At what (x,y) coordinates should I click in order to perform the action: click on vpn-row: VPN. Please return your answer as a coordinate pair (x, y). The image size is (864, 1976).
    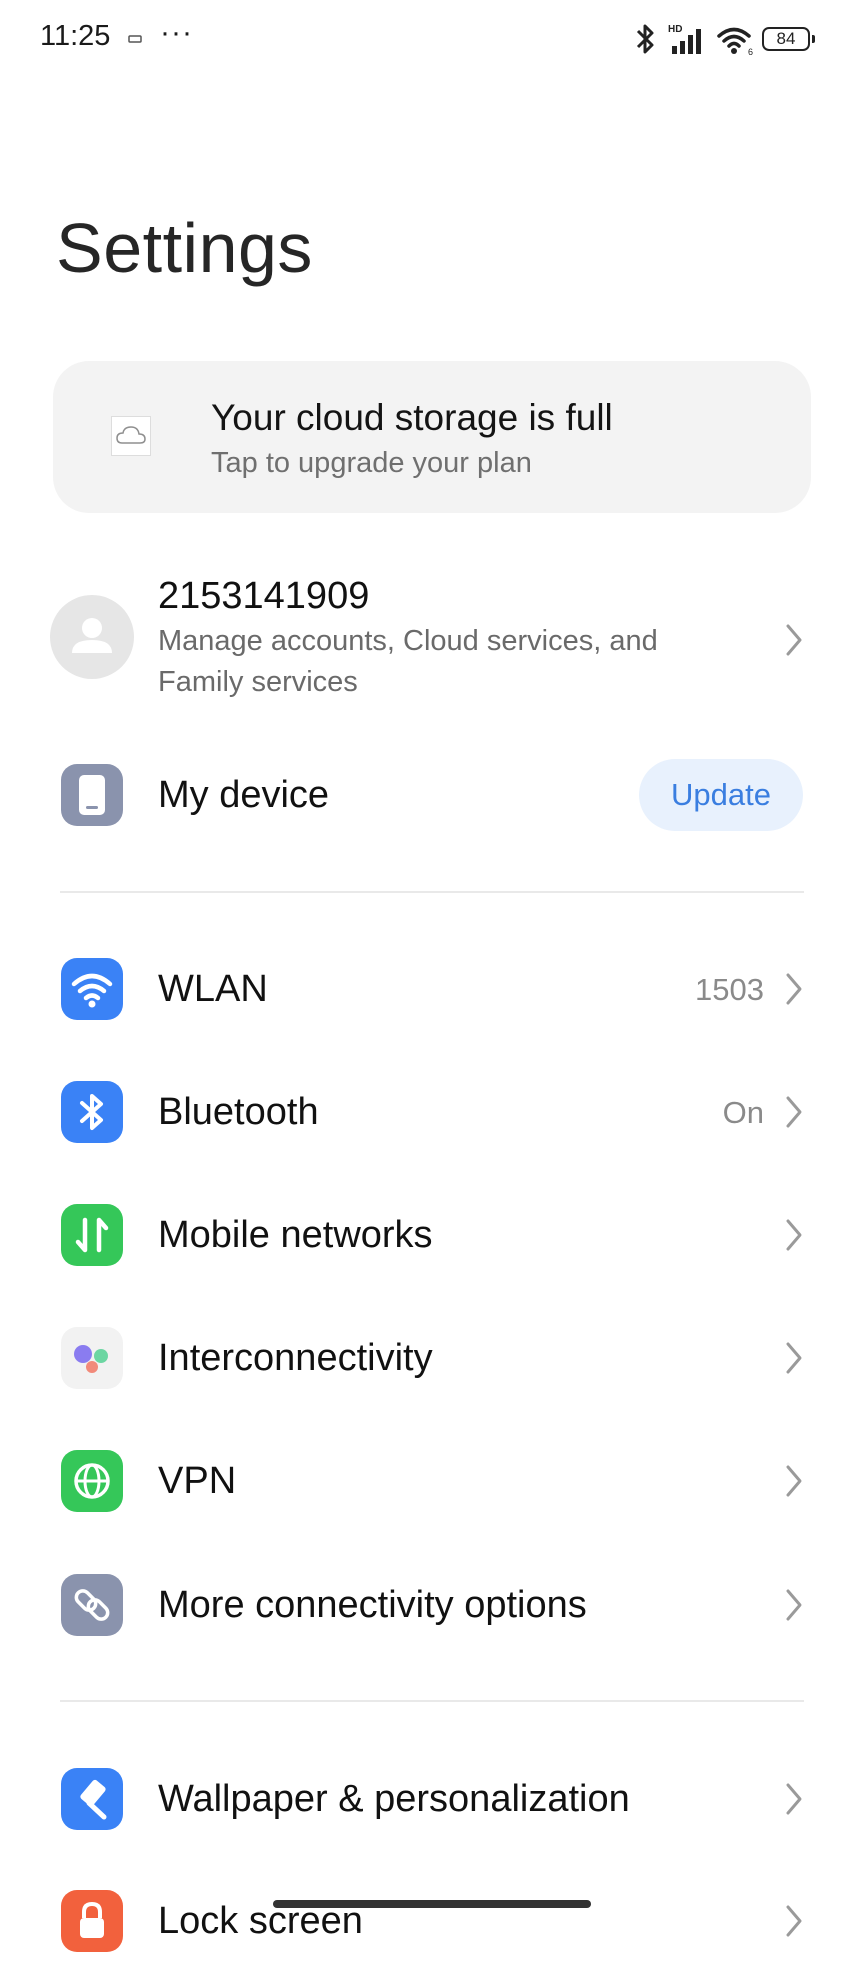
    Looking at the image, I should click on (432, 1481).